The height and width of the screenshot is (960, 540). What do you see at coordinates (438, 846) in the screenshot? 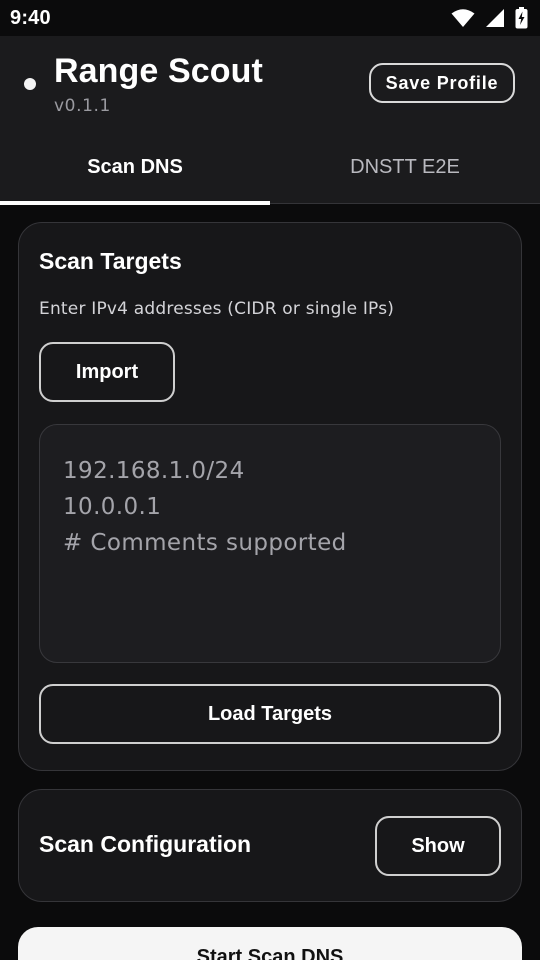
I see `show-configuration-button: Show` at bounding box center [438, 846].